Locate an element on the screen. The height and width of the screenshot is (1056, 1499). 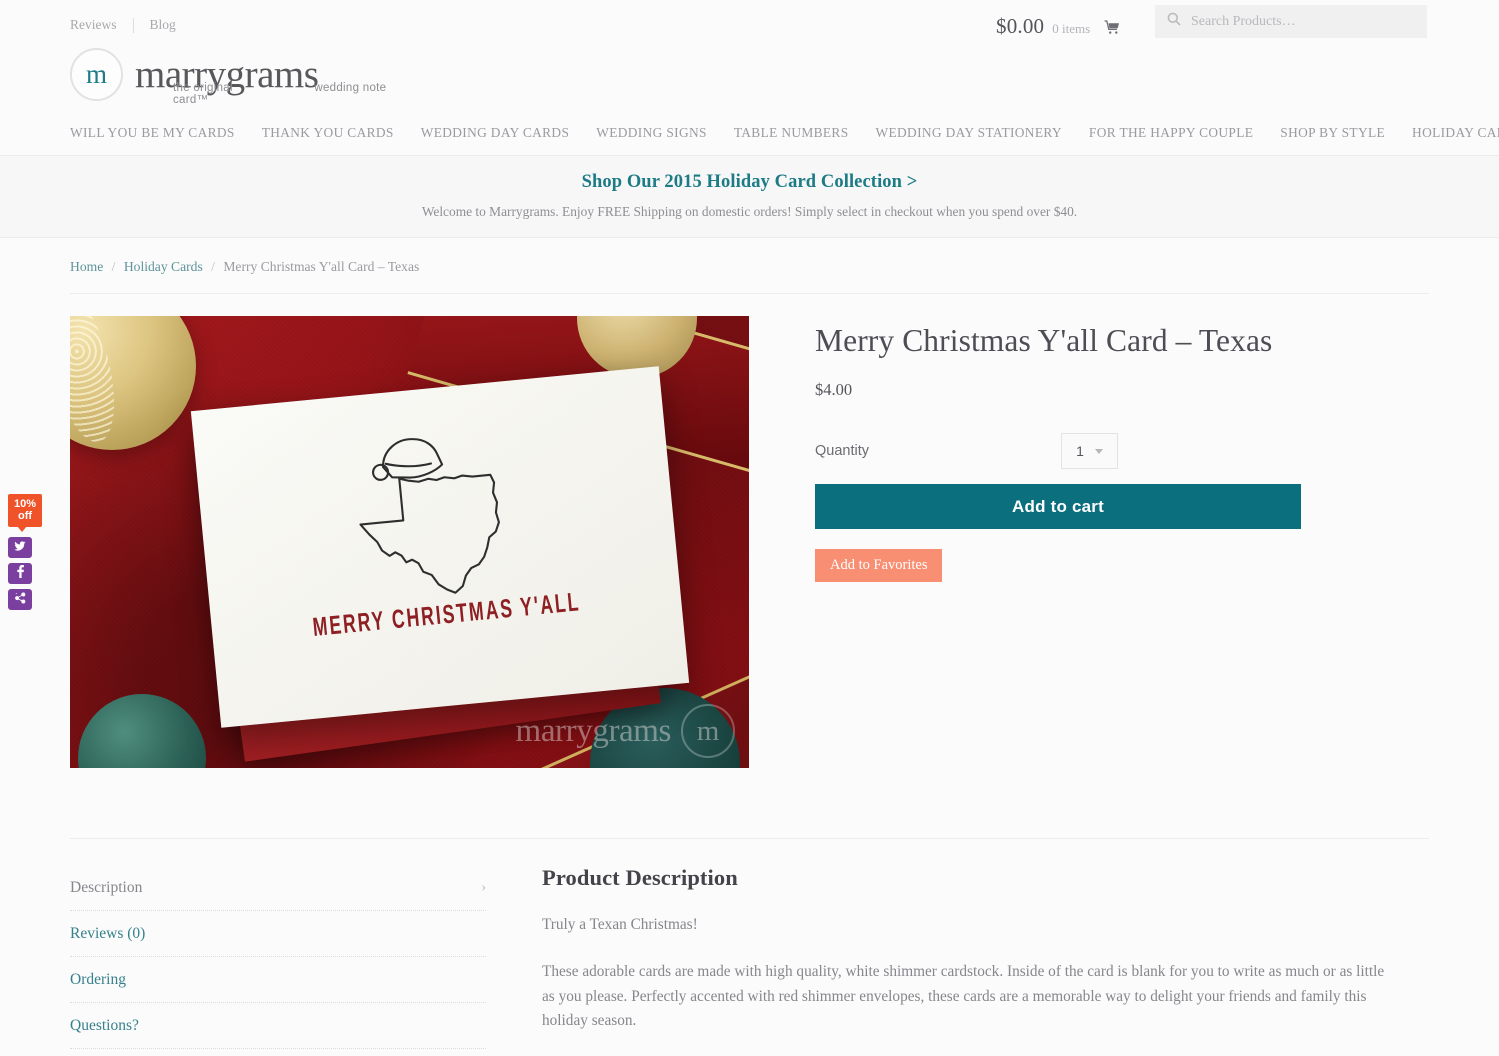
greeting-card: MERRY CHRISTMAS Y'ALL is located at coordinates (440, 547).